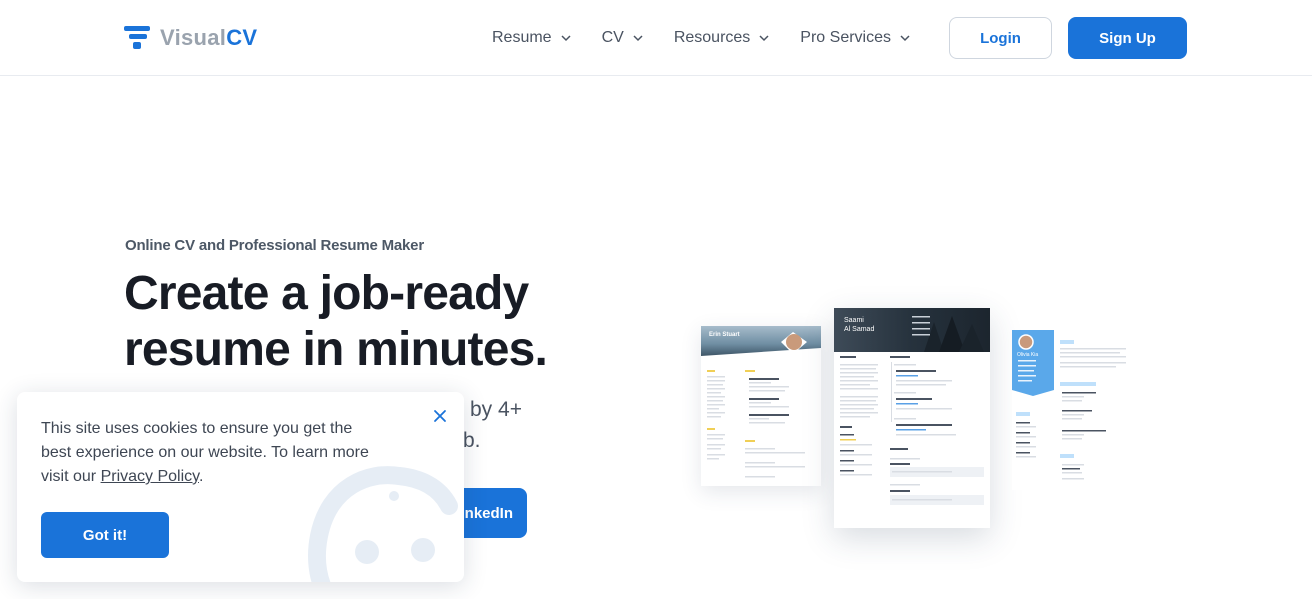 Image resolution: width=1312 pixels, height=599 pixels. What do you see at coordinates (440, 416) in the screenshot?
I see `close-icon` at bounding box center [440, 416].